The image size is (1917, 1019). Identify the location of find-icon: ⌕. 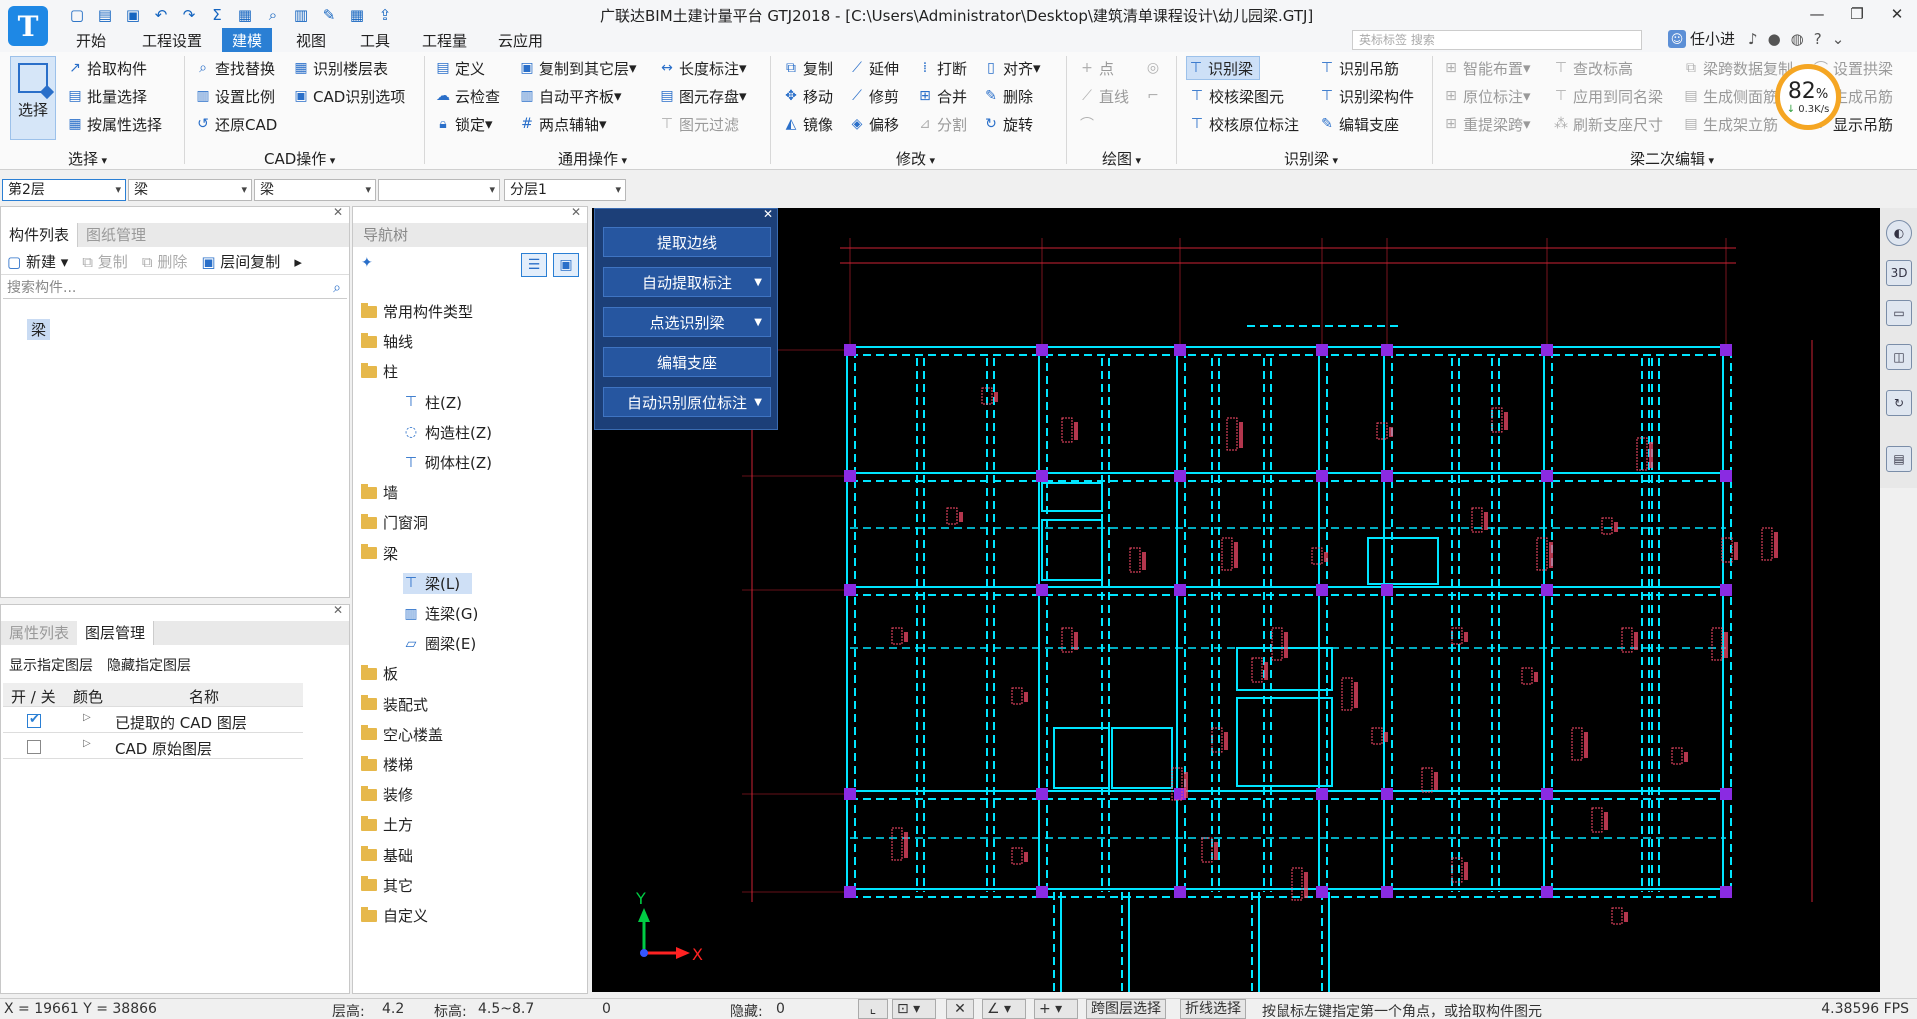
(273, 15).